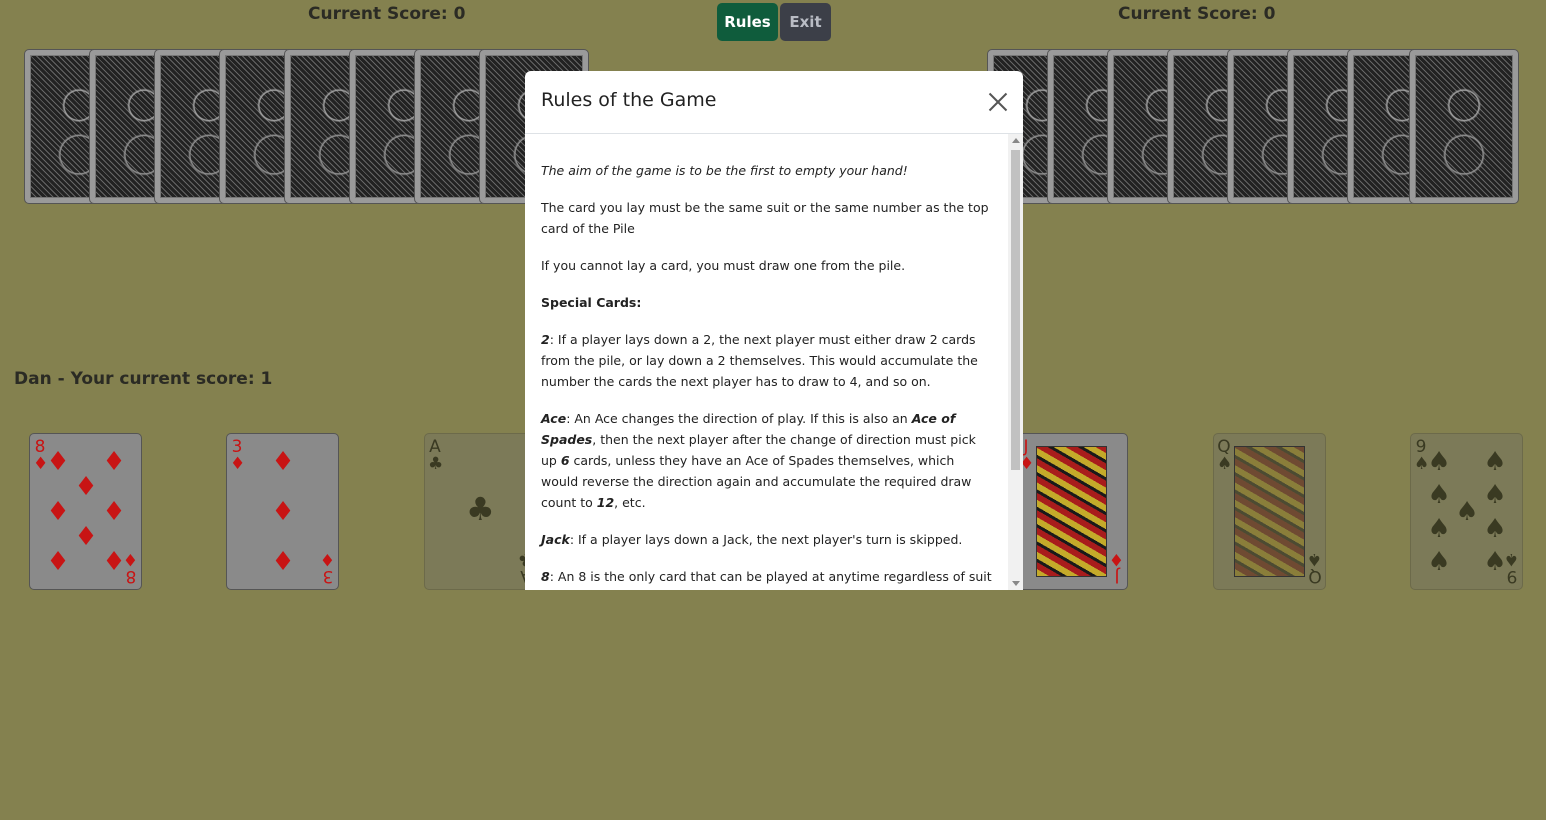 This screenshot has width=1546, height=820. I want to click on special-cards-heading: Special Cards:, so click(591, 302).